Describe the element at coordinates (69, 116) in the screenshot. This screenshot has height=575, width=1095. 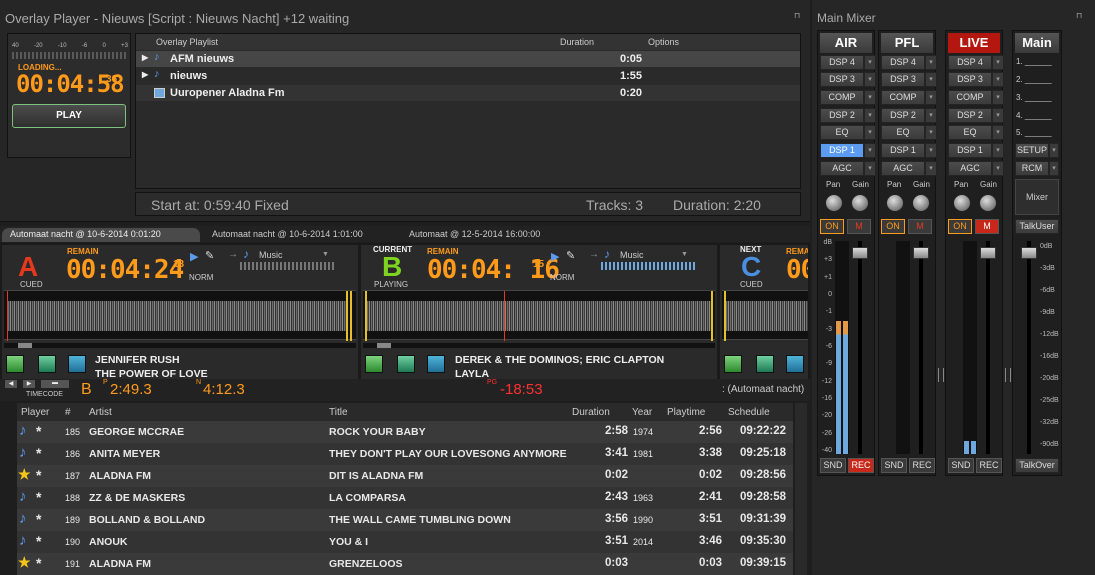
I see `overlay-play-button: PLAY` at that location.